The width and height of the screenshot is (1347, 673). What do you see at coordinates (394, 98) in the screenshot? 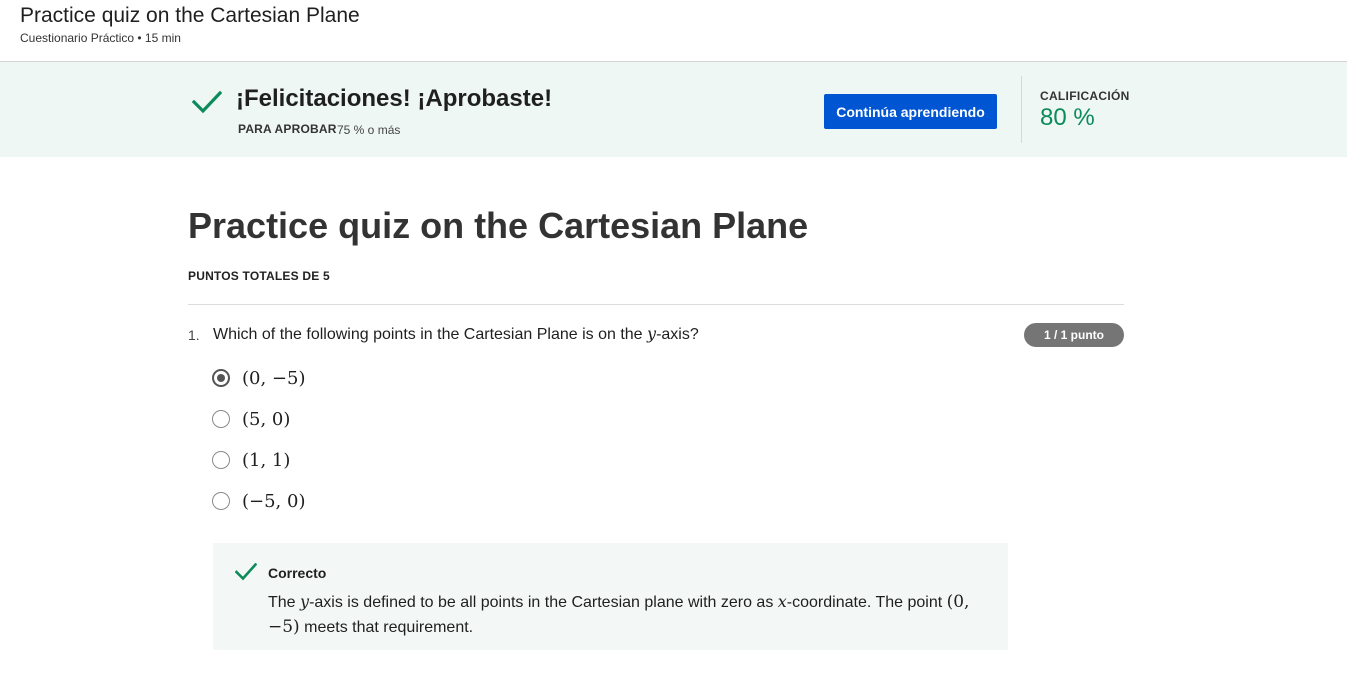
I see `congrats-heading: ¡Felicitaciones! ¡Aprobaste!` at bounding box center [394, 98].